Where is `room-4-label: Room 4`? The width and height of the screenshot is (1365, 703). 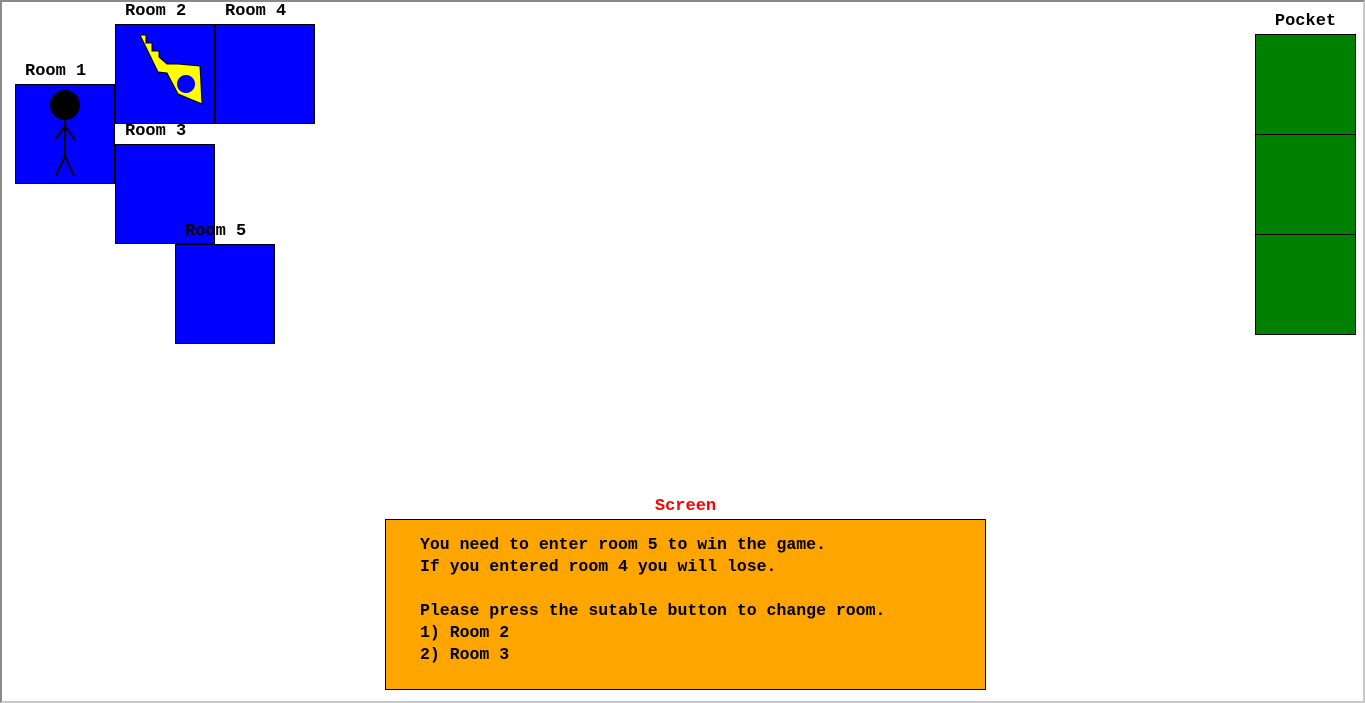 room-4-label: Room 4 is located at coordinates (256, 11).